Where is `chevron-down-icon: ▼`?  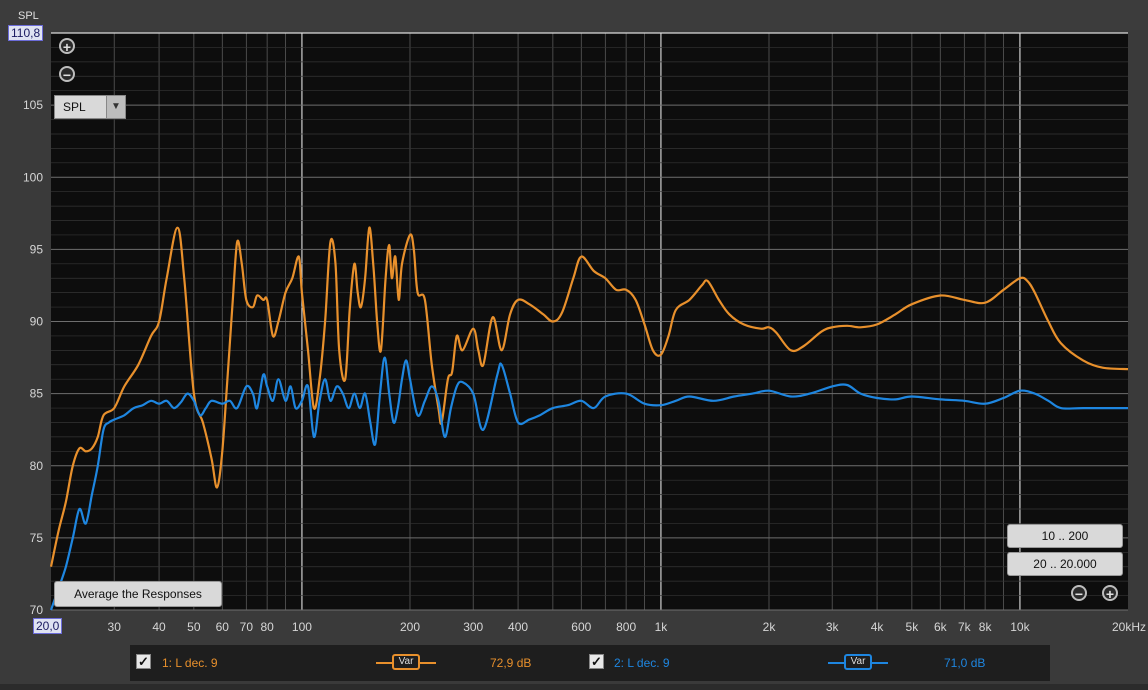
chevron-down-icon: ▼ is located at coordinates (115, 107).